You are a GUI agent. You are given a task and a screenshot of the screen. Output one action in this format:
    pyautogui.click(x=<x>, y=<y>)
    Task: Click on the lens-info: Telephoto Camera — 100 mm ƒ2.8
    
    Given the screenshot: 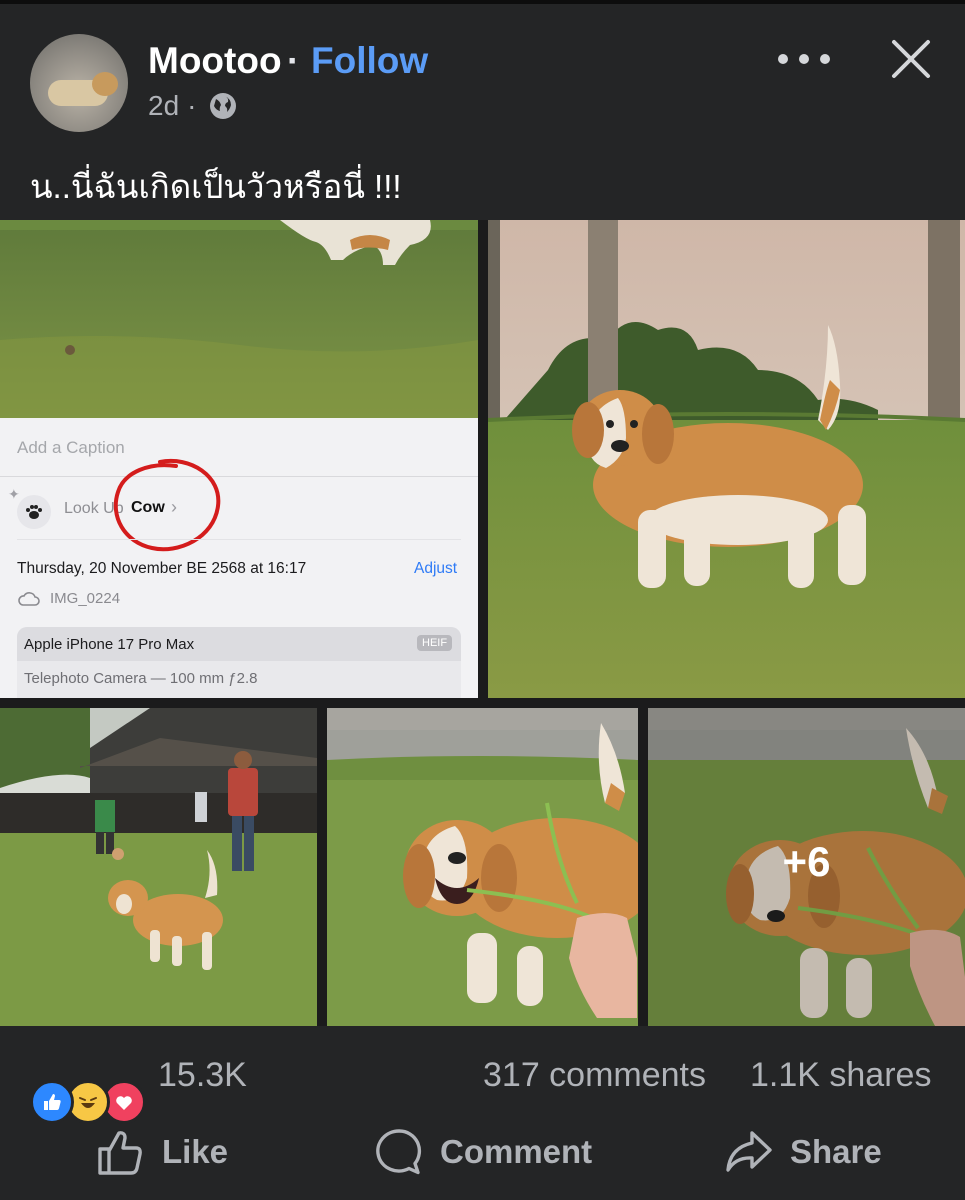 What is the action you would take?
    pyautogui.click(x=141, y=678)
    